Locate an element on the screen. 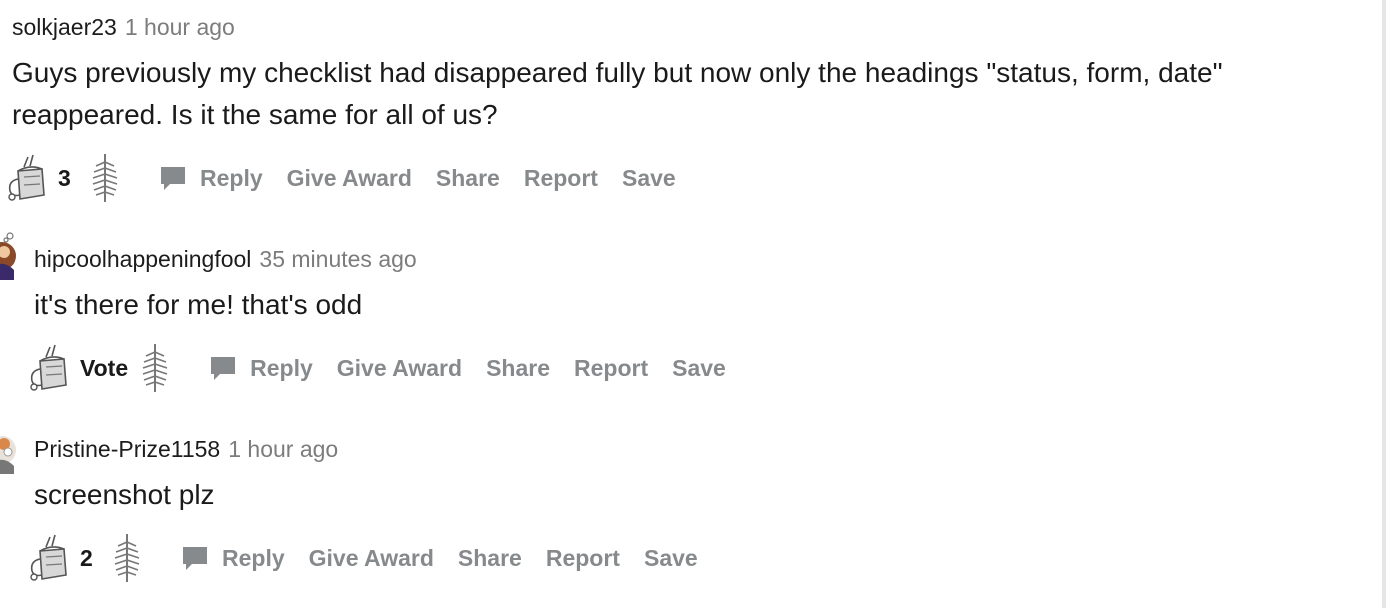  vote-count: 3 is located at coordinates (64, 177).